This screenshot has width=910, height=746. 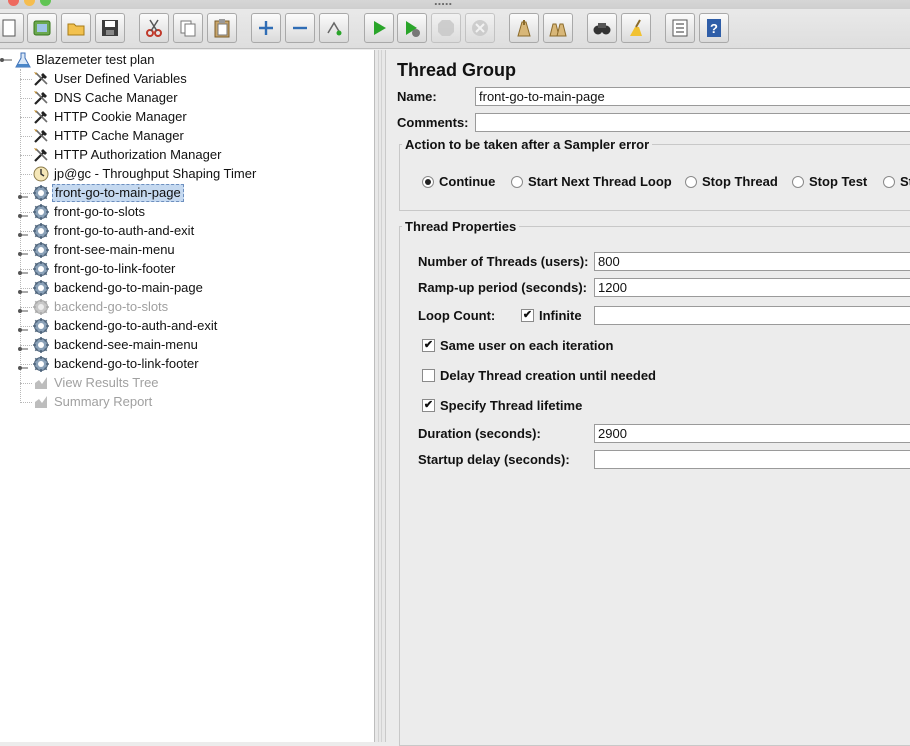 What do you see at coordinates (428, 405) in the screenshot?
I see `lifetime-checkbox-box: ✔` at bounding box center [428, 405].